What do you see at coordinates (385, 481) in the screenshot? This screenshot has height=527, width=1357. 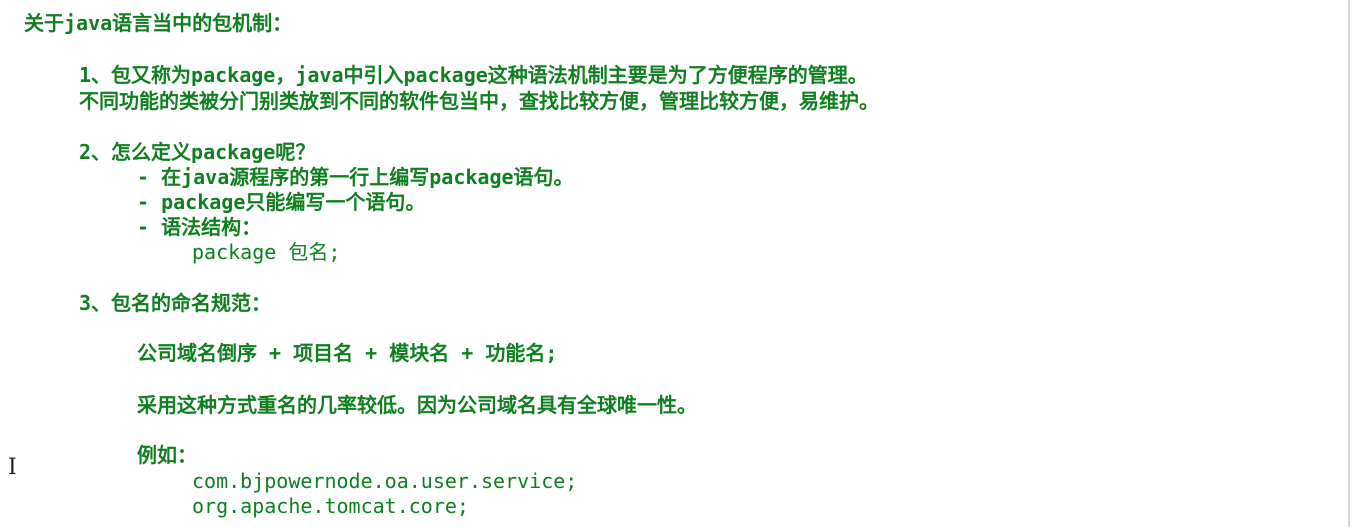 I see `example-package-1: com.bjpowernode.oa.user.service;` at bounding box center [385, 481].